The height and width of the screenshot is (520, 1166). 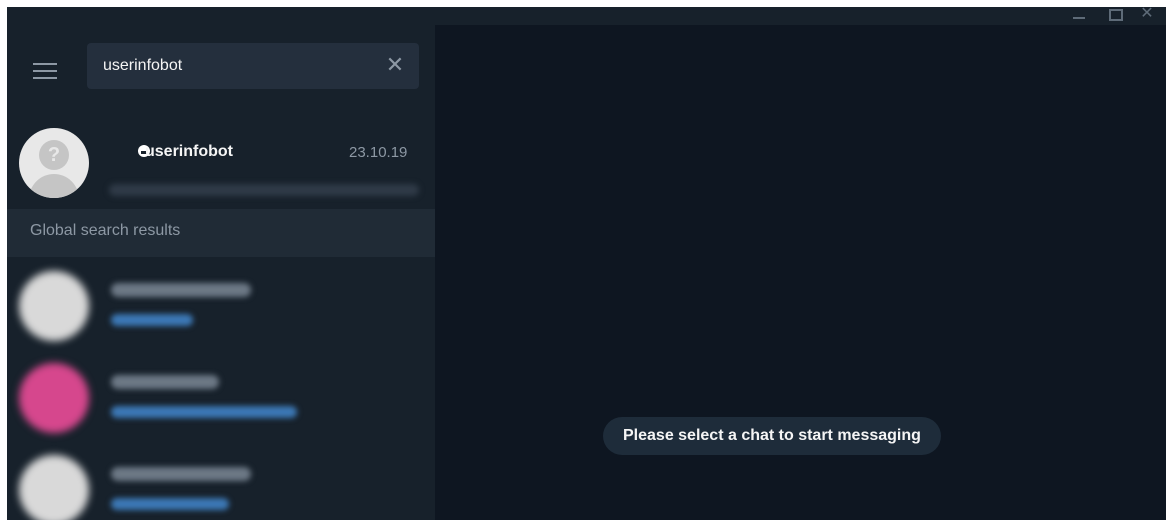 What do you see at coordinates (1115, 16) in the screenshot?
I see `maximize-icon` at bounding box center [1115, 16].